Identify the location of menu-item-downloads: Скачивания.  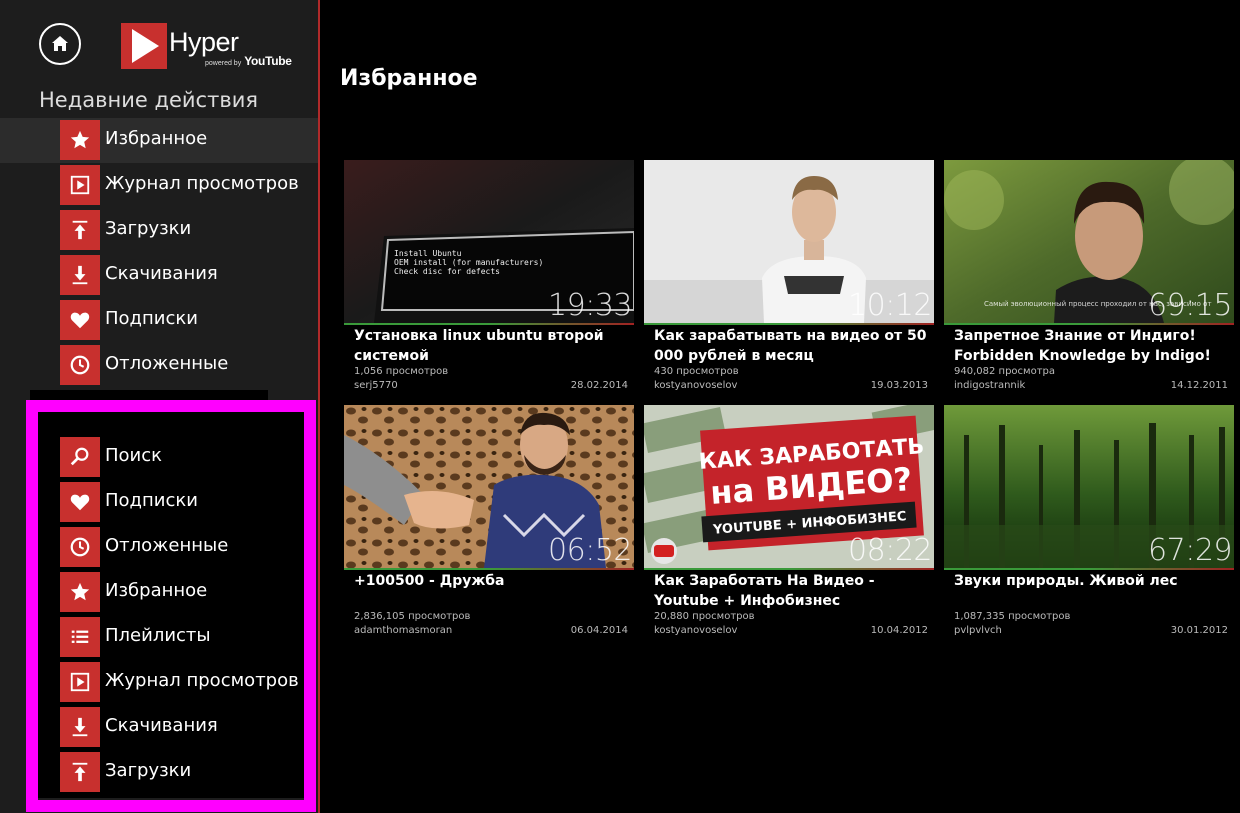
(159, 727).